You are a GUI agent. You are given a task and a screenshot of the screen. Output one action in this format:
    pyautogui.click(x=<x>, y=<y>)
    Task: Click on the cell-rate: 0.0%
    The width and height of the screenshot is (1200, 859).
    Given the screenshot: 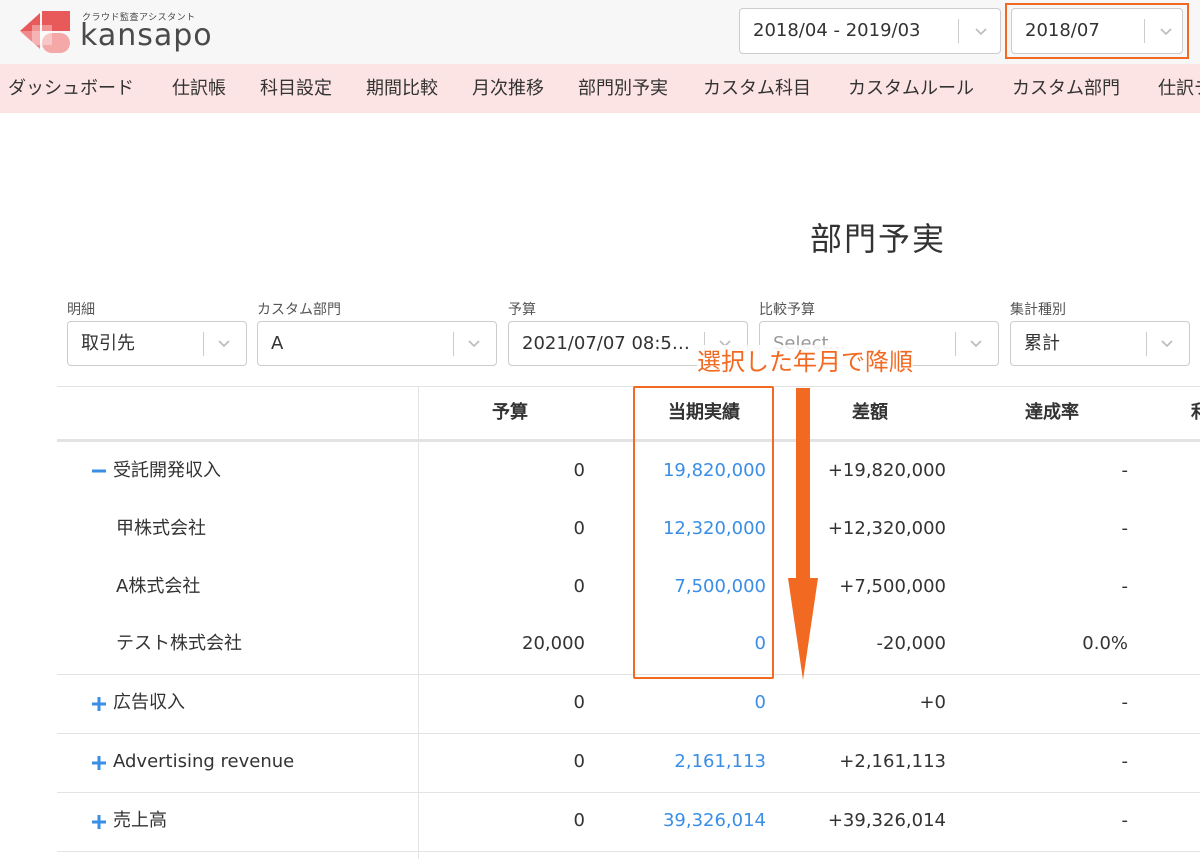 What is the action you would take?
    pyautogui.click(x=1105, y=643)
    